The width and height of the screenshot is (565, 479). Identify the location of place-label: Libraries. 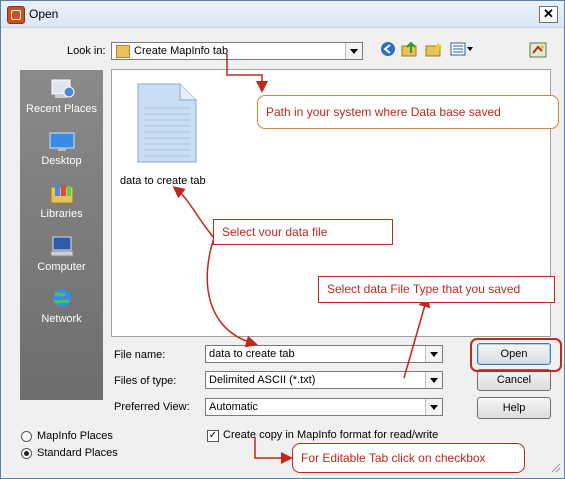
(61, 214).